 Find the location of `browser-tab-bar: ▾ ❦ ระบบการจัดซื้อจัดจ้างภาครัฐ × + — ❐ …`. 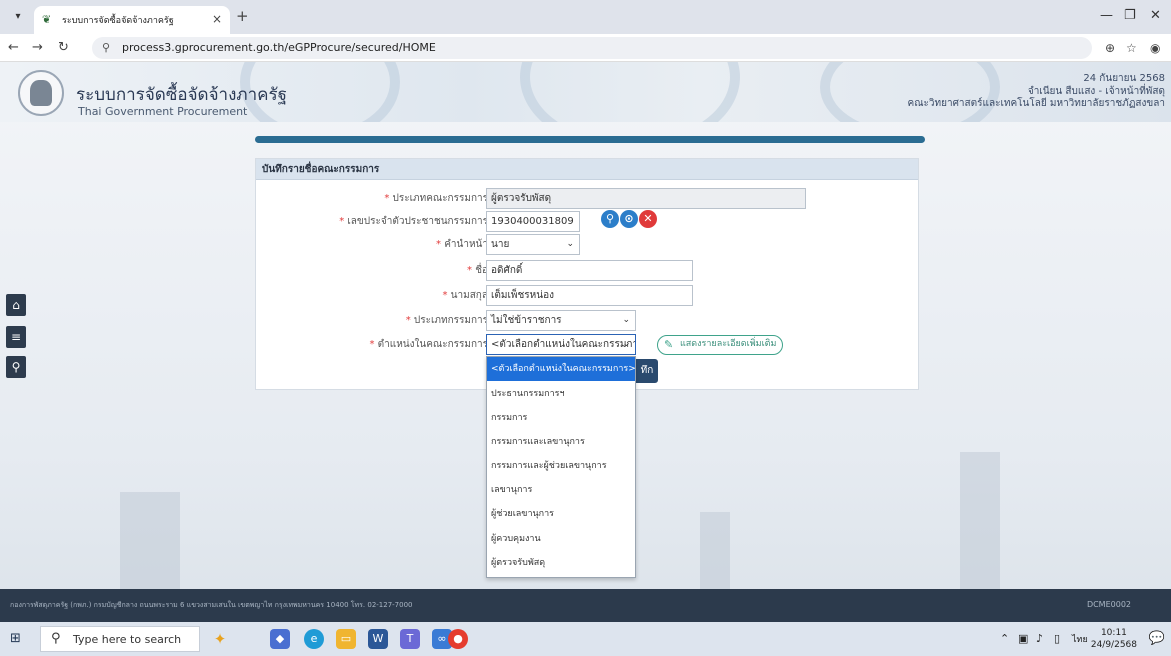

browser-tab-bar: ▾ ❦ ระบบการจัดซื้อจัดจ้างภาครัฐ × + — ❐ … is located at coordinates (585, 17).